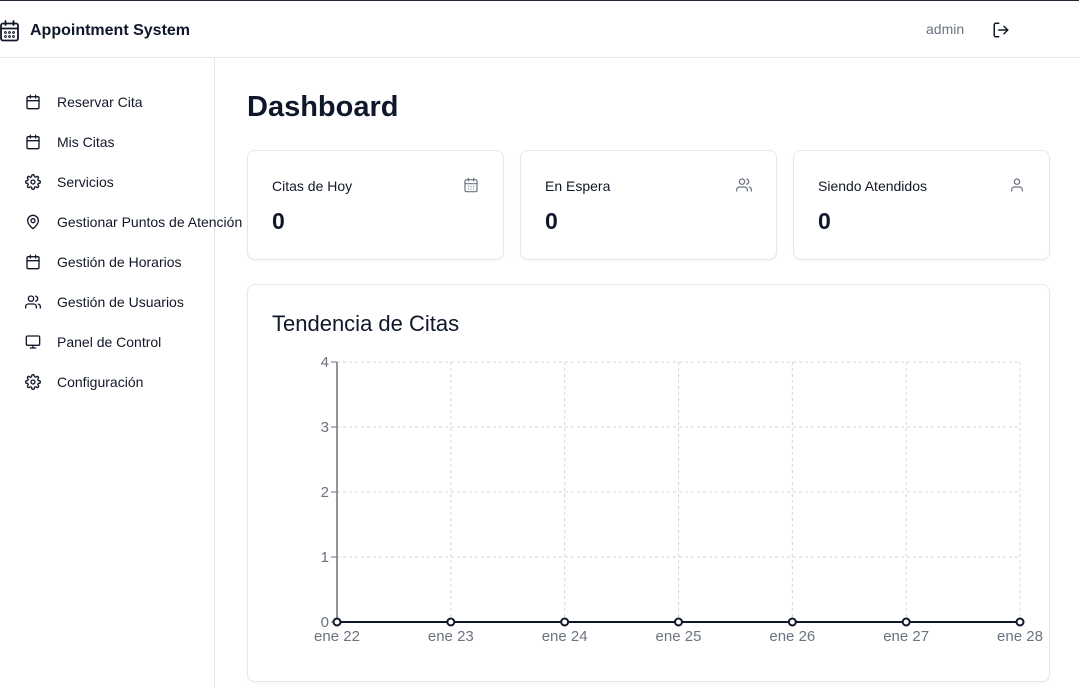 This screenshot has width=1079, height=688. Describe the element at coordinates (85, 182) in the screenshot. I see `sidebar-item-label: Servicios` at that location.